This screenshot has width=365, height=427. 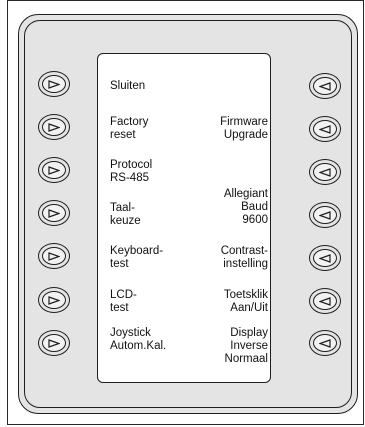 What do you see at coordinates (123, 301) in the screenshot?
I see `menu-label-lcd-test: LCD- test` at bounding box center [123, 301].